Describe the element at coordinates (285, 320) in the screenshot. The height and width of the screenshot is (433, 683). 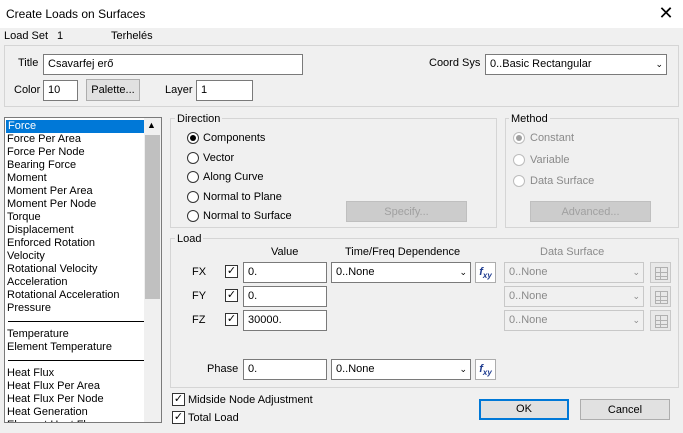
I see `load-value-input: 30000.` at that location.